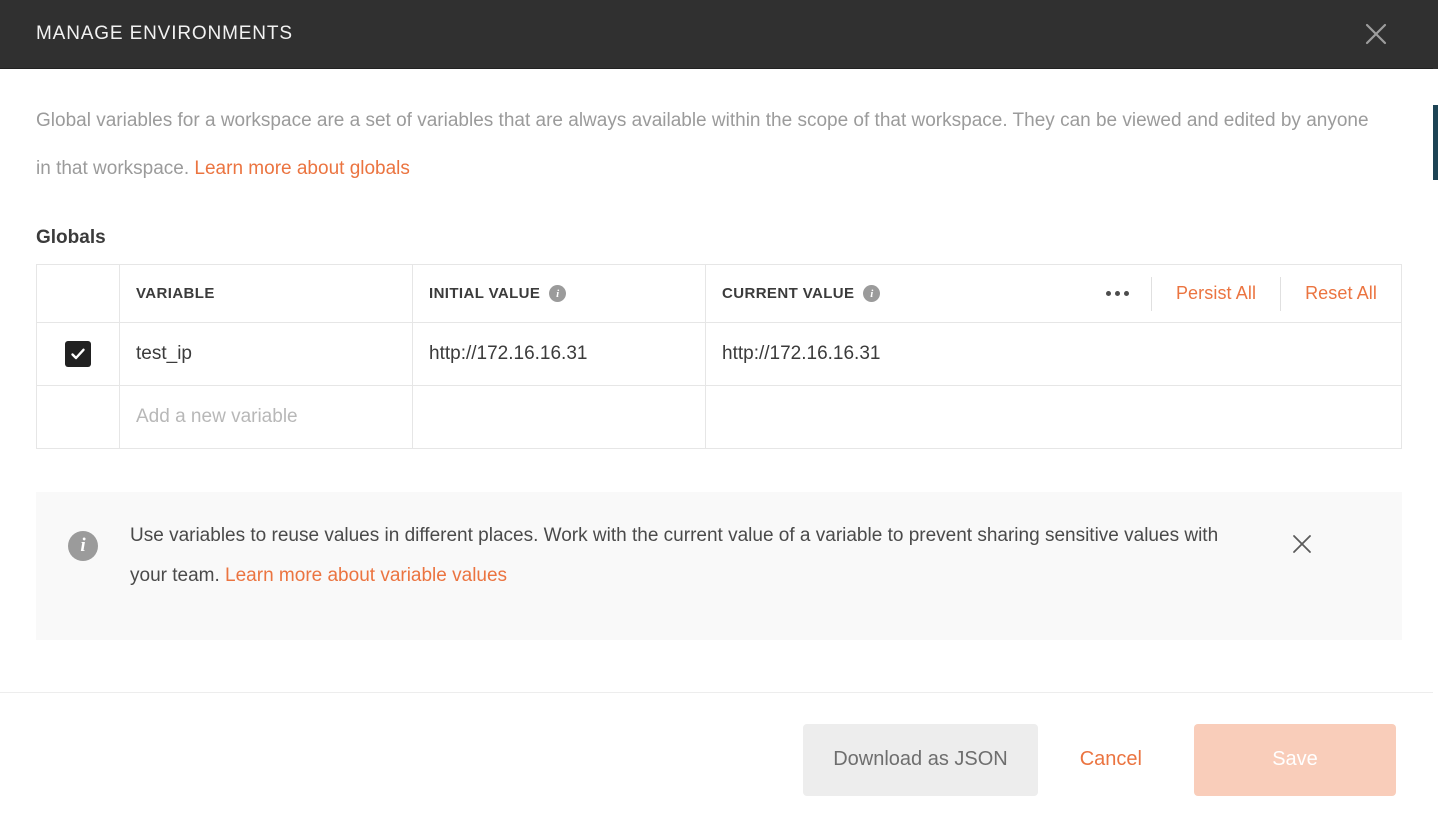 The image size is (1438, 826). I want to click on more-options-icon, so click(1117, 294).